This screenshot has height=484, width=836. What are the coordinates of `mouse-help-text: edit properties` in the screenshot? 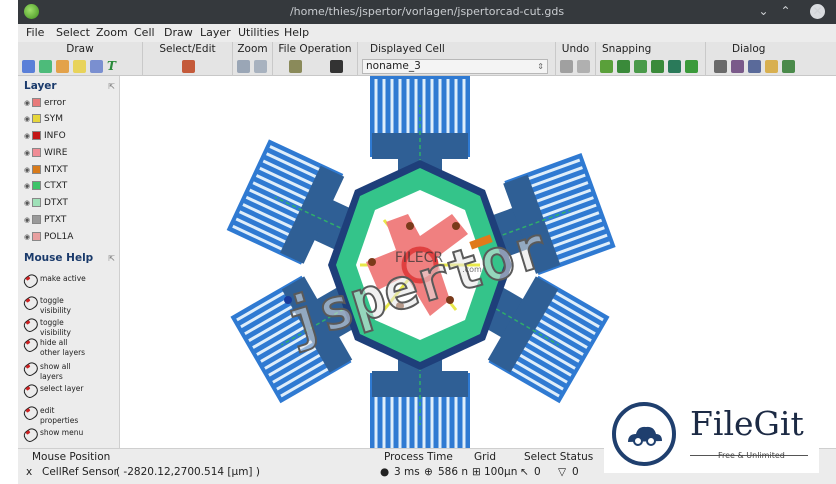 It's located at (59, 415).